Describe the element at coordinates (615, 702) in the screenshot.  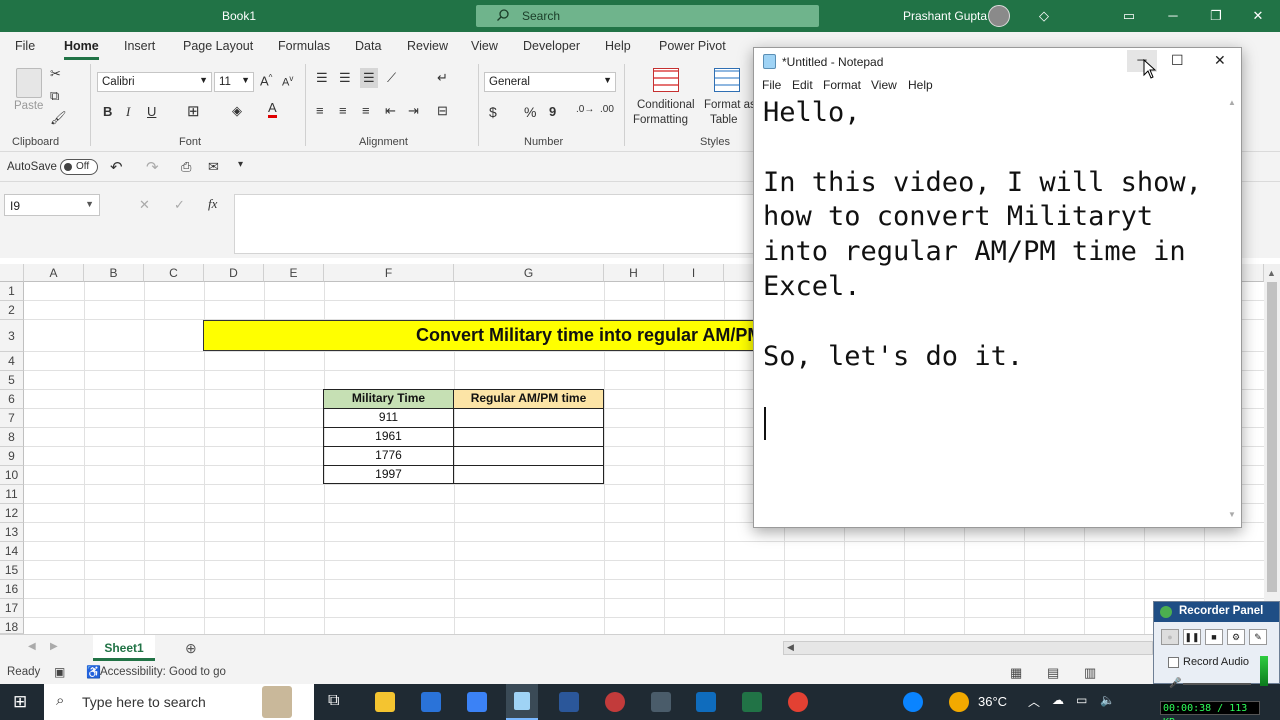
I see `app-icon` at that location.